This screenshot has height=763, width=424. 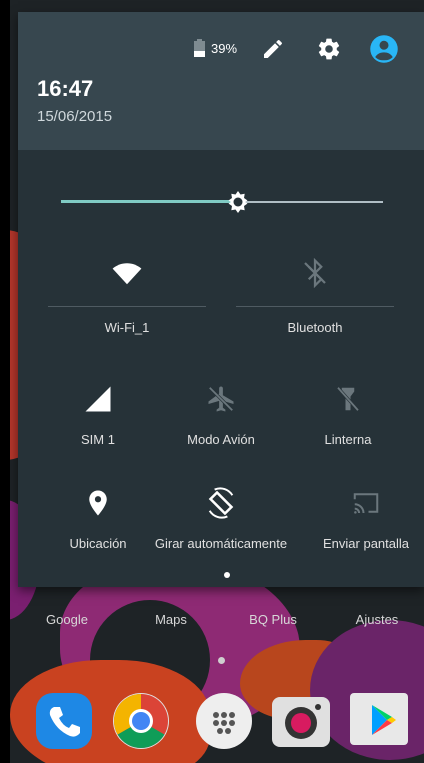 I want to click on tile-rotate: Girar automáticamente, so click(x=221, y=529).